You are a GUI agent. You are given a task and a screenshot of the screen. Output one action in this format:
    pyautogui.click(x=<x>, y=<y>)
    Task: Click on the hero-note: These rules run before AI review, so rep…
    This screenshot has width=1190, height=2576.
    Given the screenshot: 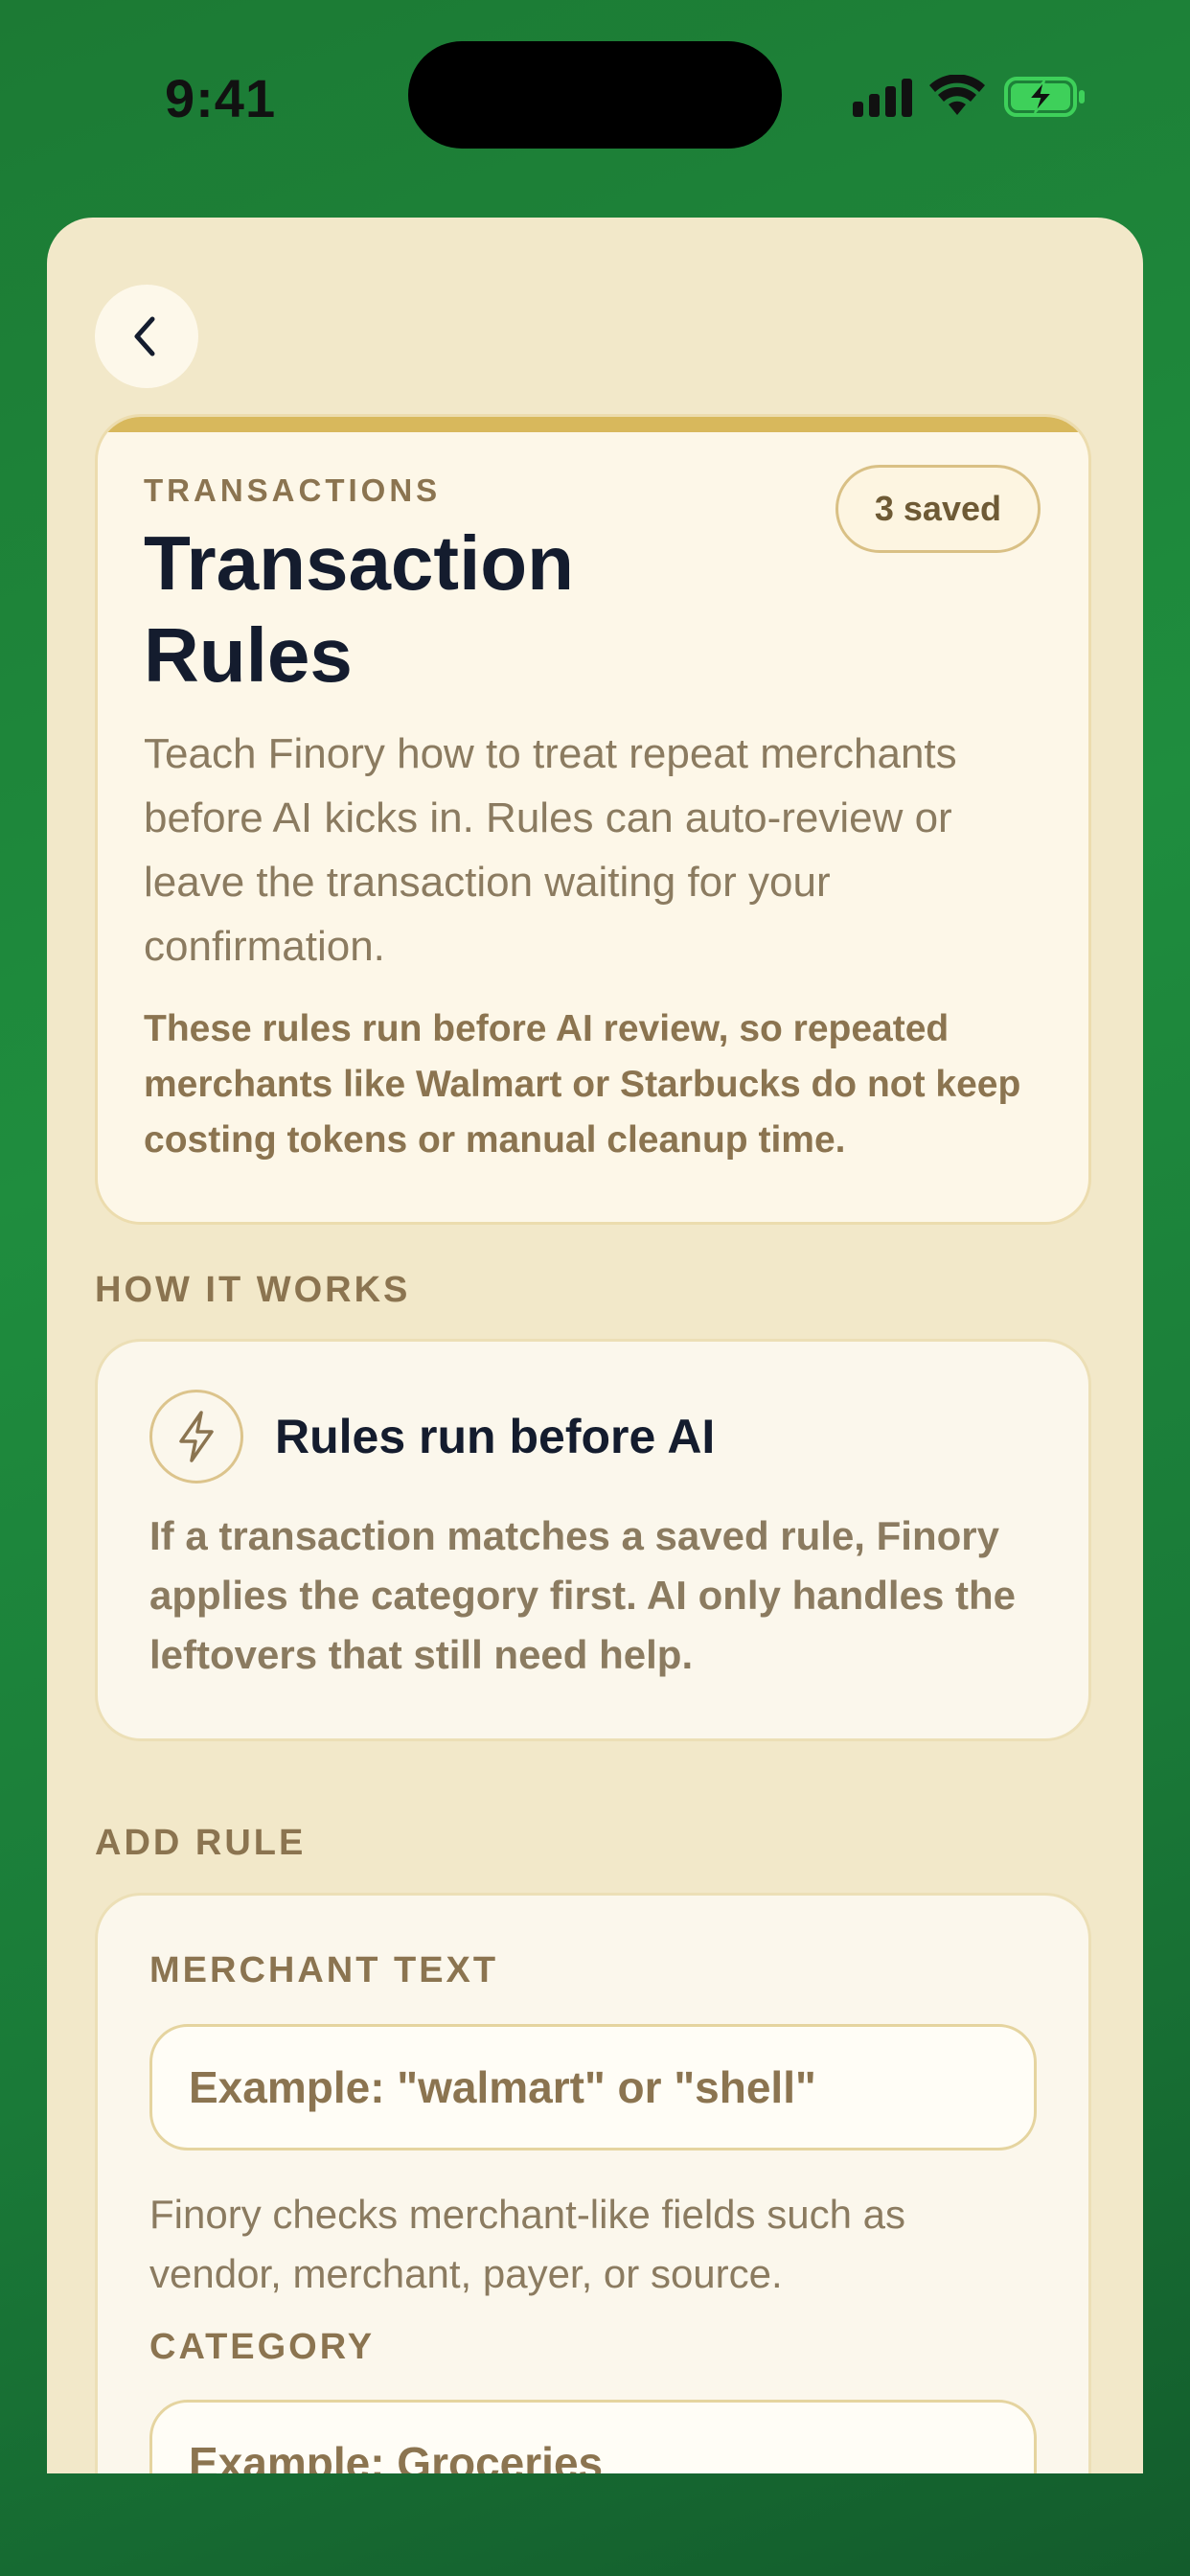 What is the action you would take?
    pyautogui.click(x=583, y=1084)
    